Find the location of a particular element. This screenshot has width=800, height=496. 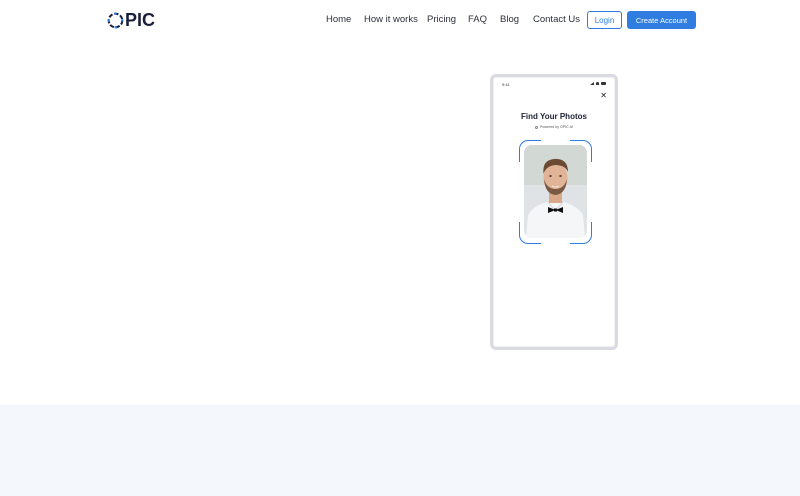

create-account-button: Create Account is located at coordinates (661, 20).